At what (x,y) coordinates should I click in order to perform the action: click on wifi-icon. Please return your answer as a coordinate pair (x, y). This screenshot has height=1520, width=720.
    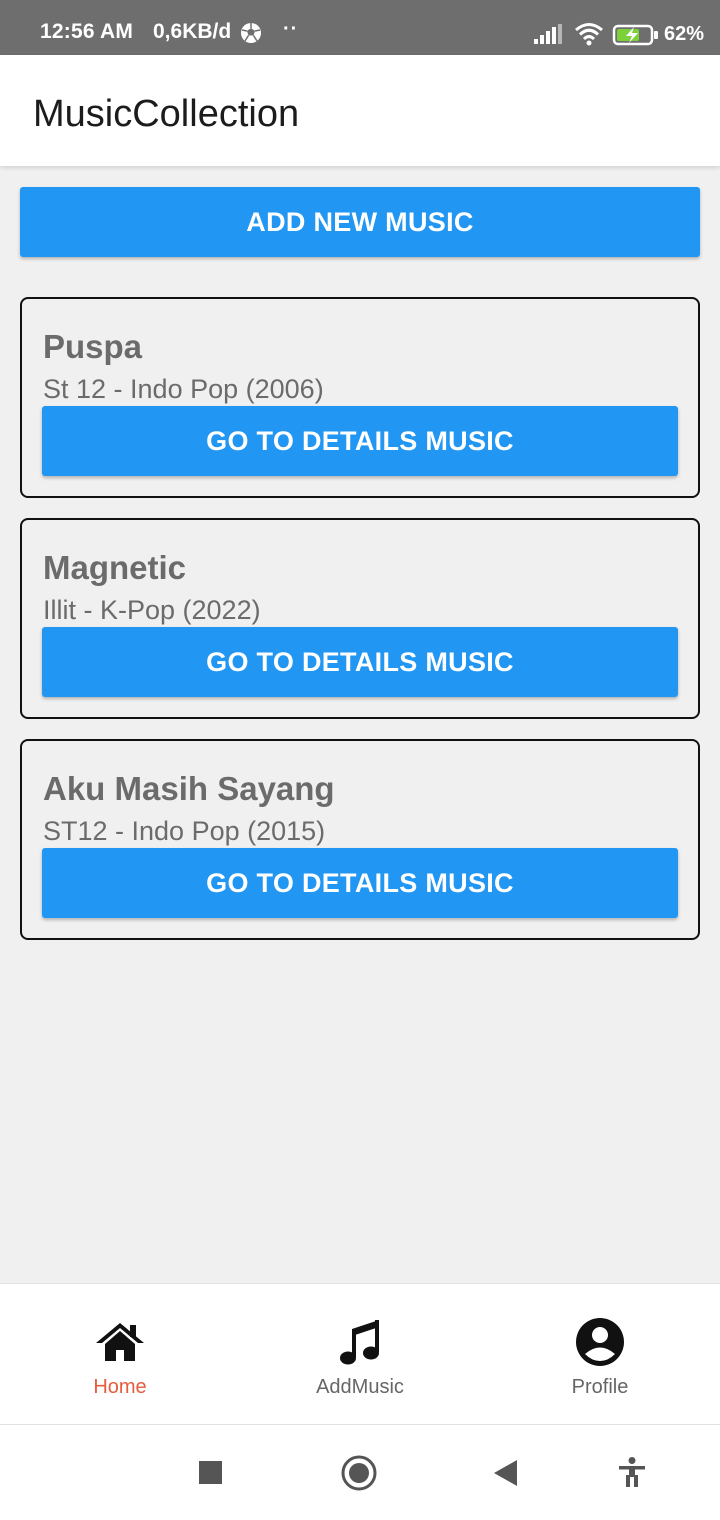
    Looking at the image, I should click on (589, 36).